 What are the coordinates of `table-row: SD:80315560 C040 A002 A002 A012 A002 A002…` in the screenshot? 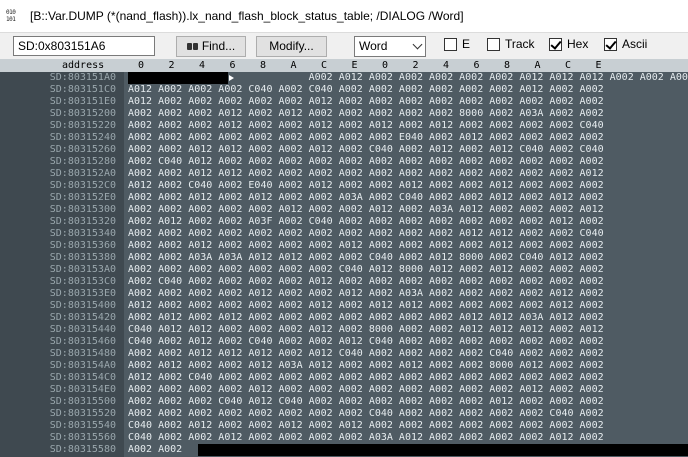 It's located at (344, 438).